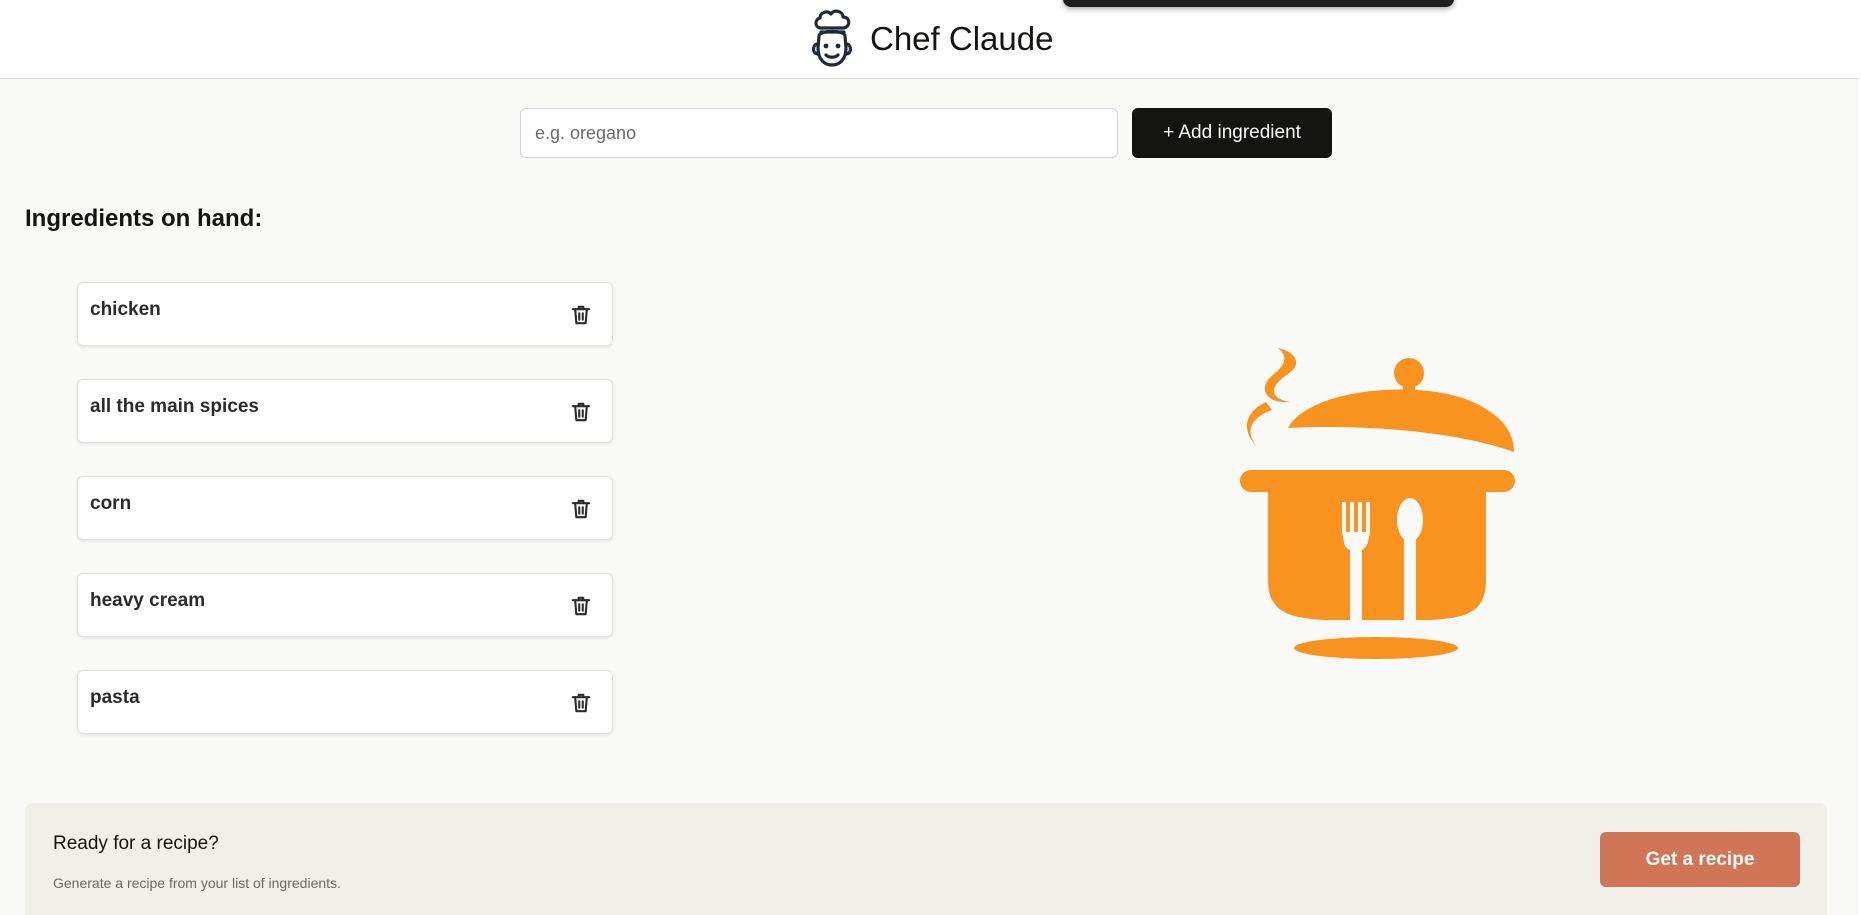 The image size is (1861, 915). Describe the element at coordinates (1700, 859) in the screenshot. I see `get-recipe-button: Get a recipe` at that location.